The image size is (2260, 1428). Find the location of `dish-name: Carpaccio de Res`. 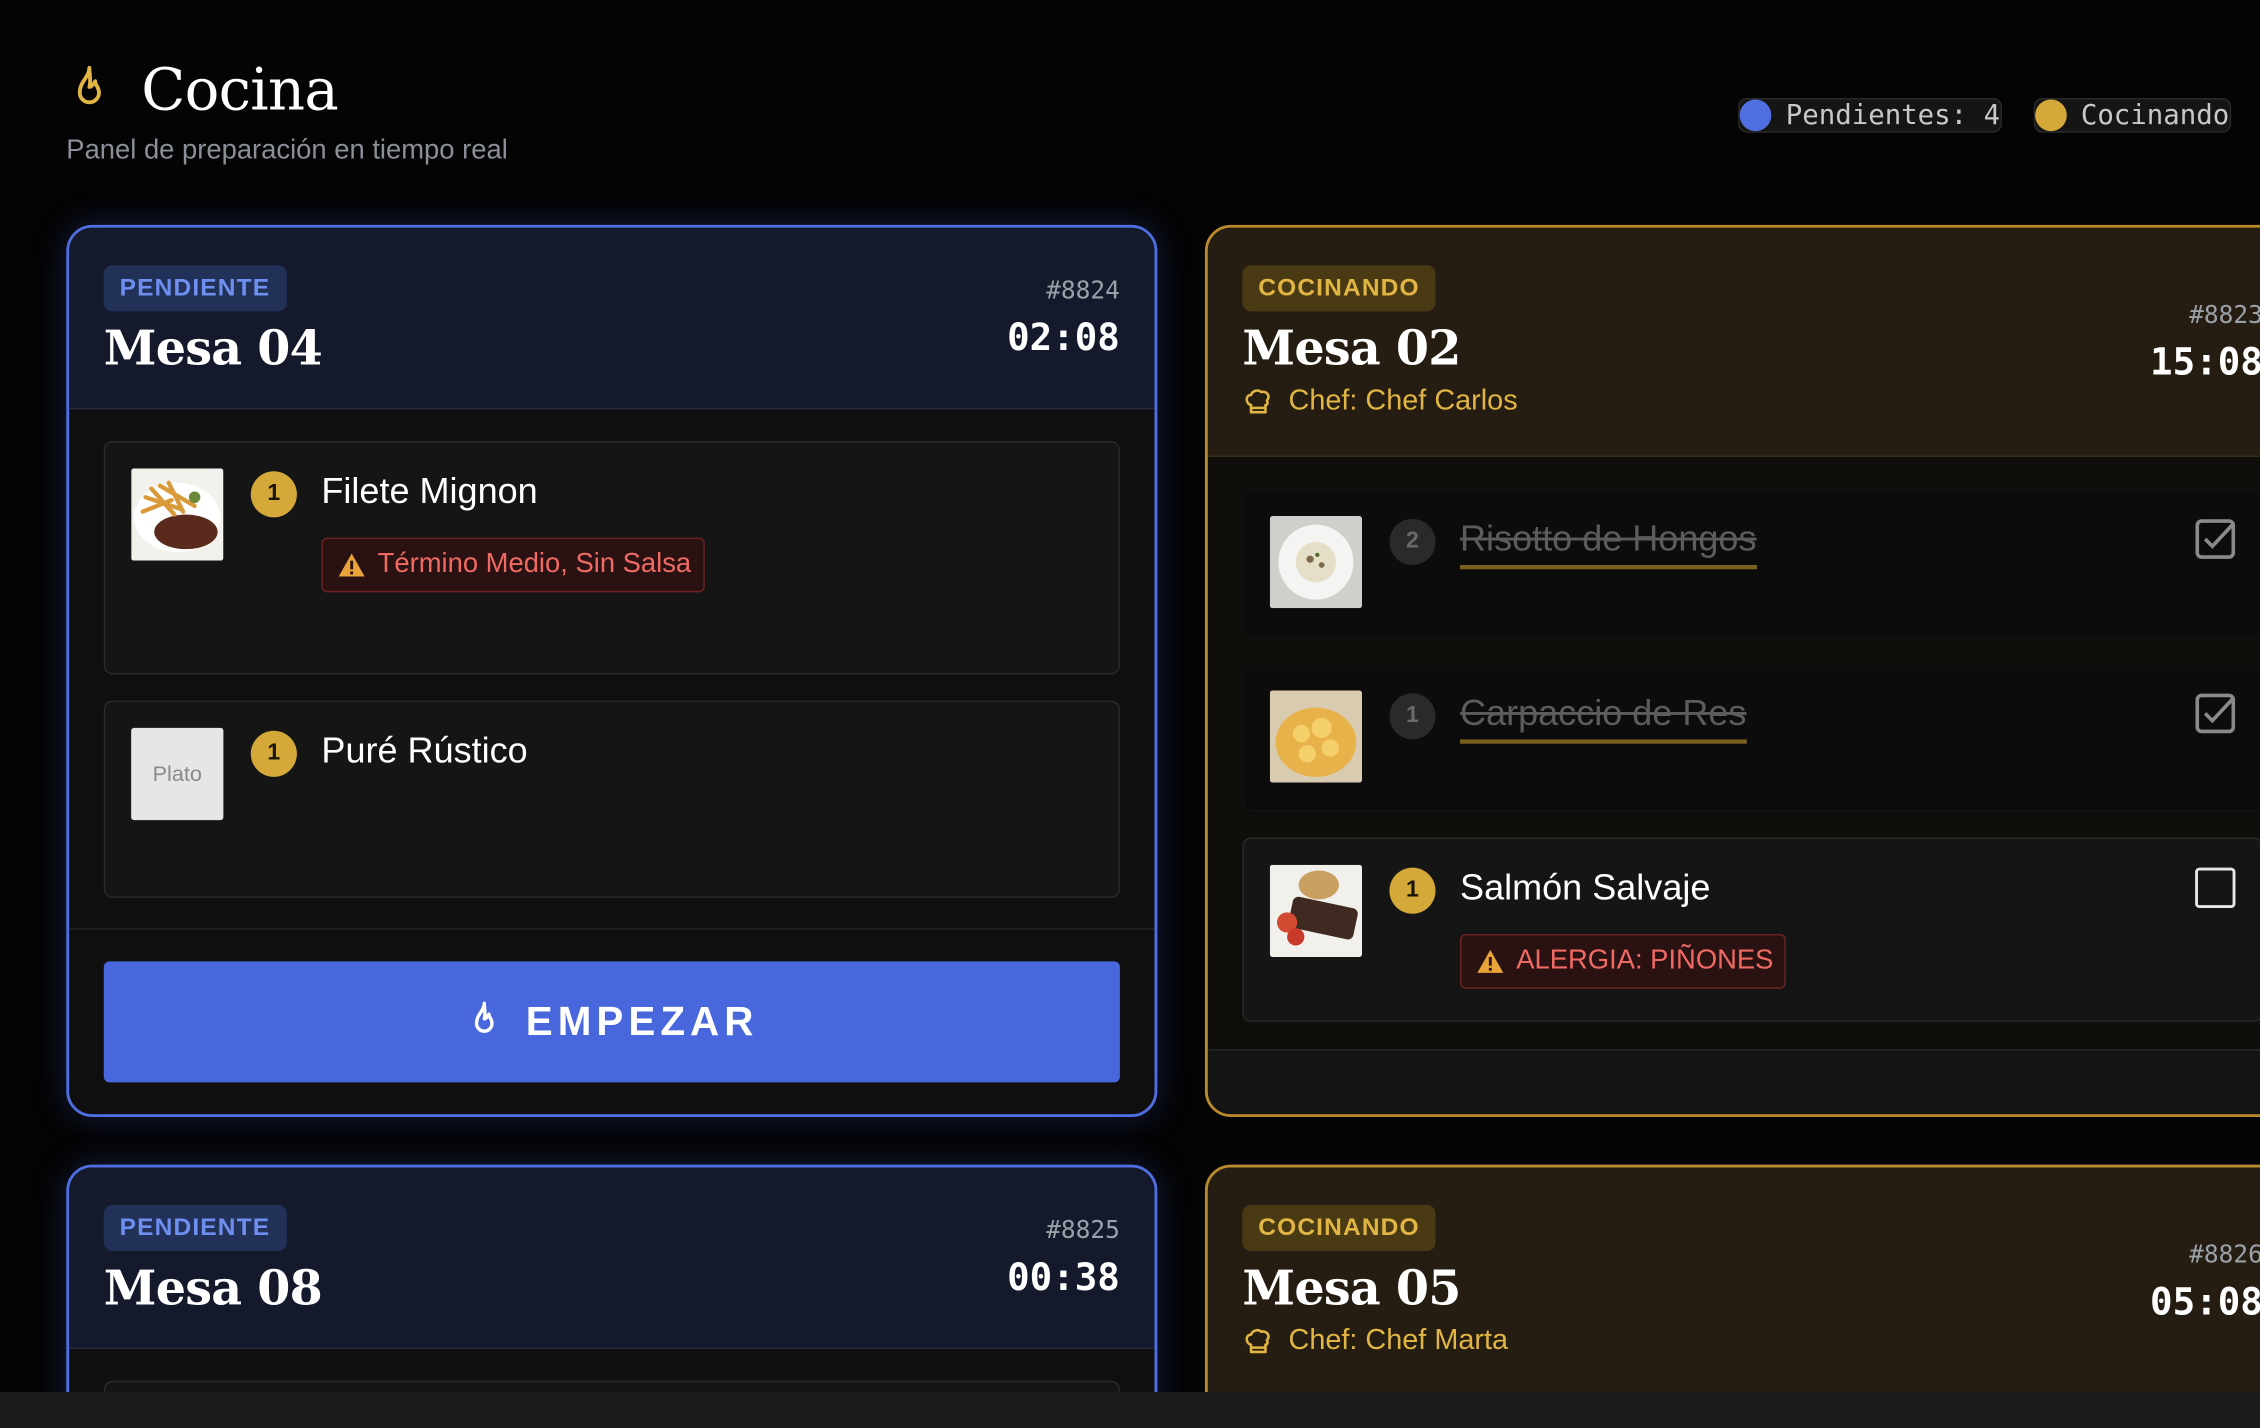

dish-name: Carpaccio de Res is located at coordinates (1603, 718).